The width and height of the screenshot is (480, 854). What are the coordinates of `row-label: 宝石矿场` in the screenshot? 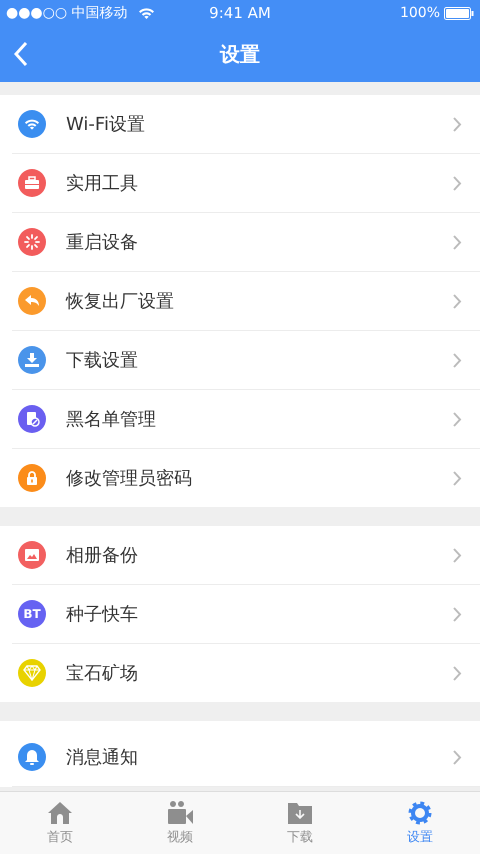 It's located at (102, 673).